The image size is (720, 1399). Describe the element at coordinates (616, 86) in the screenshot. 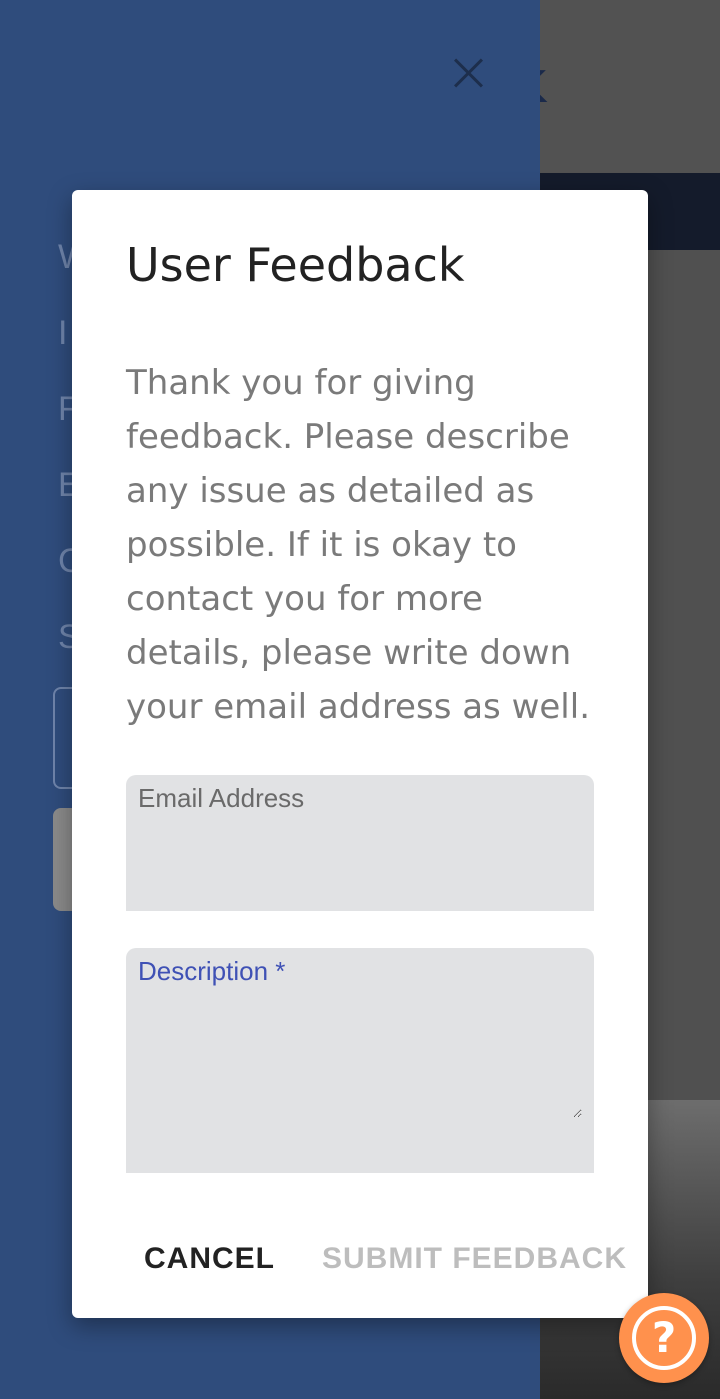

I see `background-header: K` at that location.